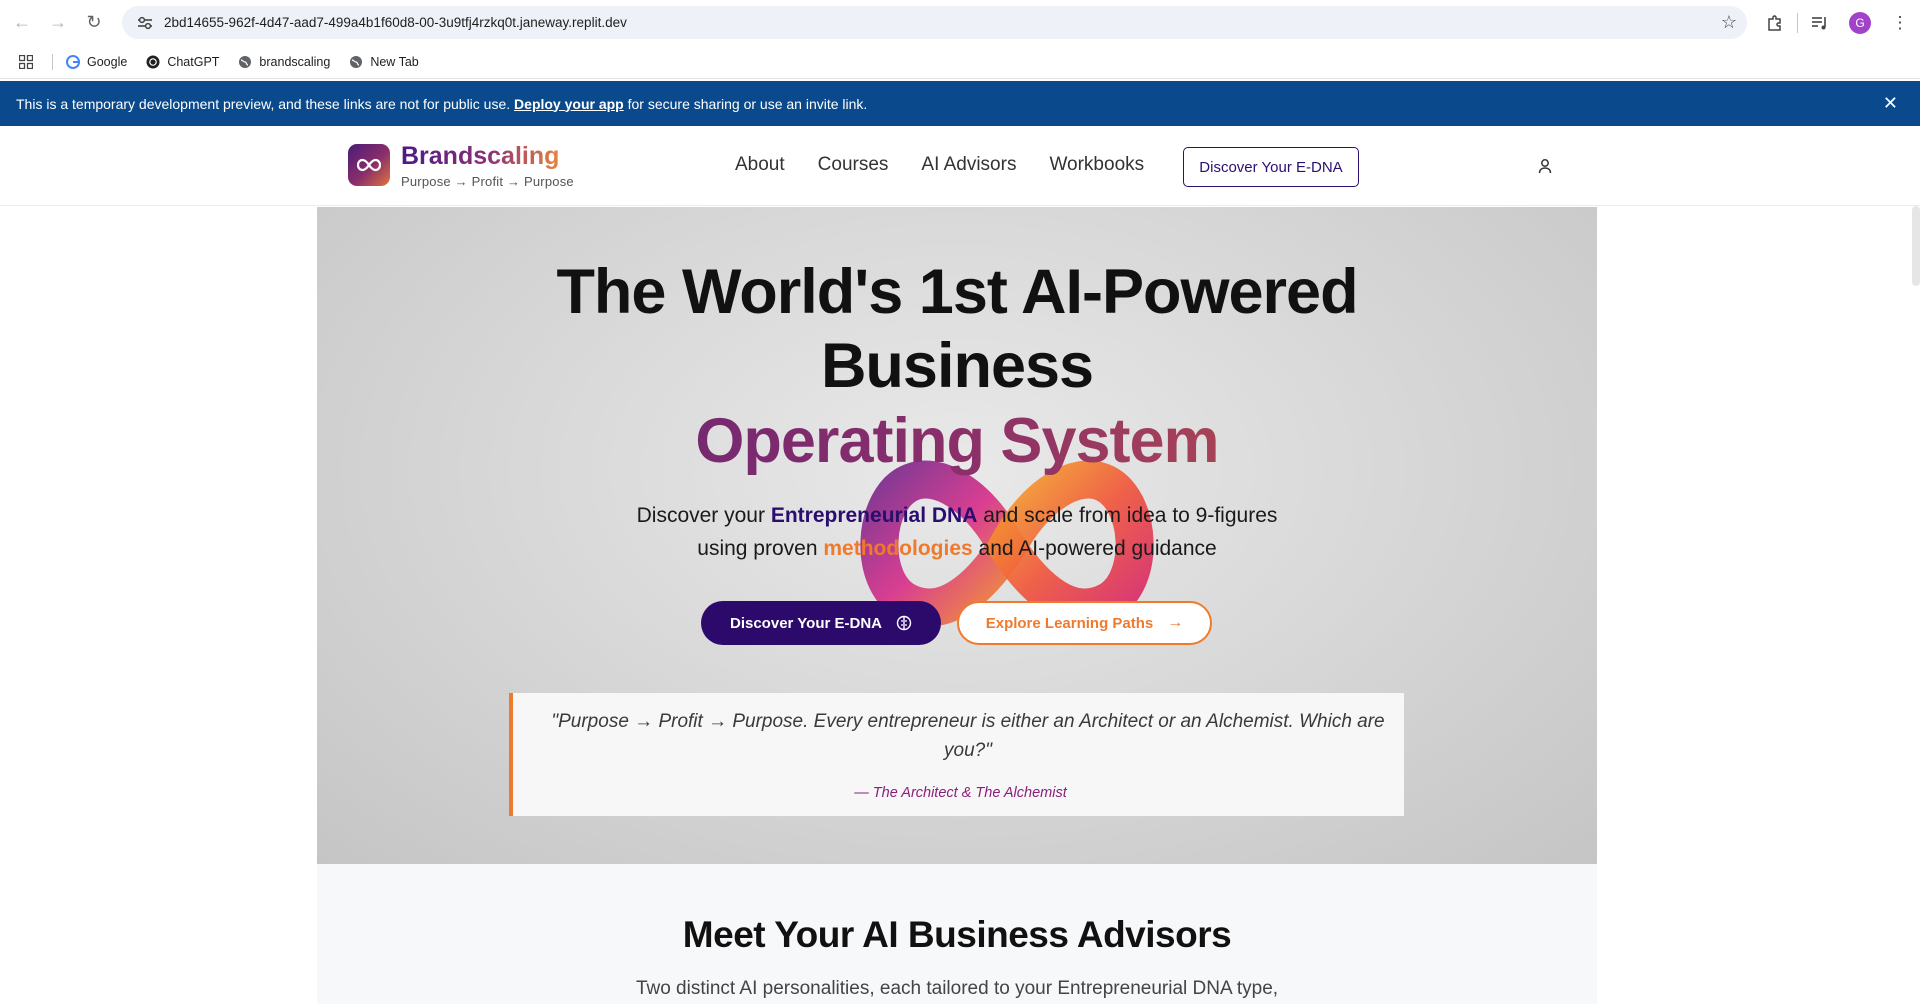 The height and width of the screenshot is (1004, 1920). I want to click on user-icon, so click(1545, 166).